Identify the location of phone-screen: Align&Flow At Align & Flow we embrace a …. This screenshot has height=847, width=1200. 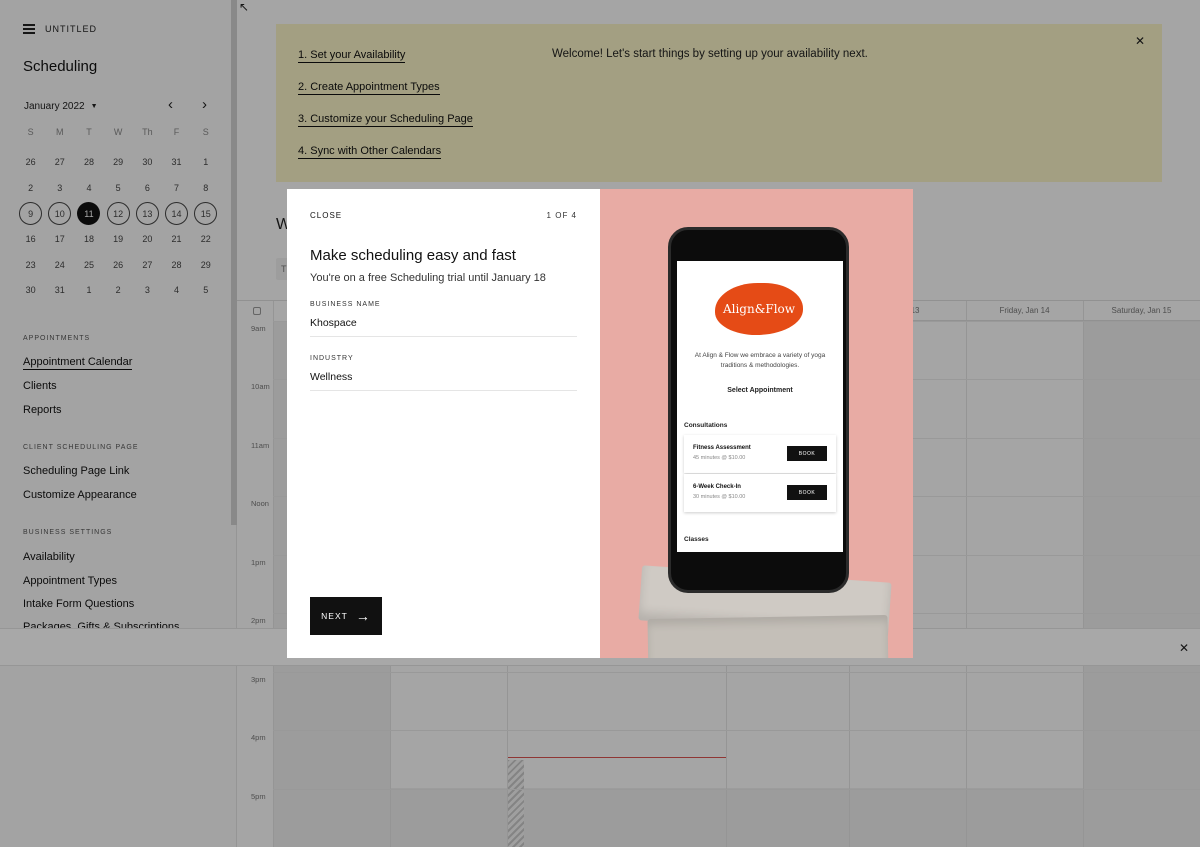
(760, 406).